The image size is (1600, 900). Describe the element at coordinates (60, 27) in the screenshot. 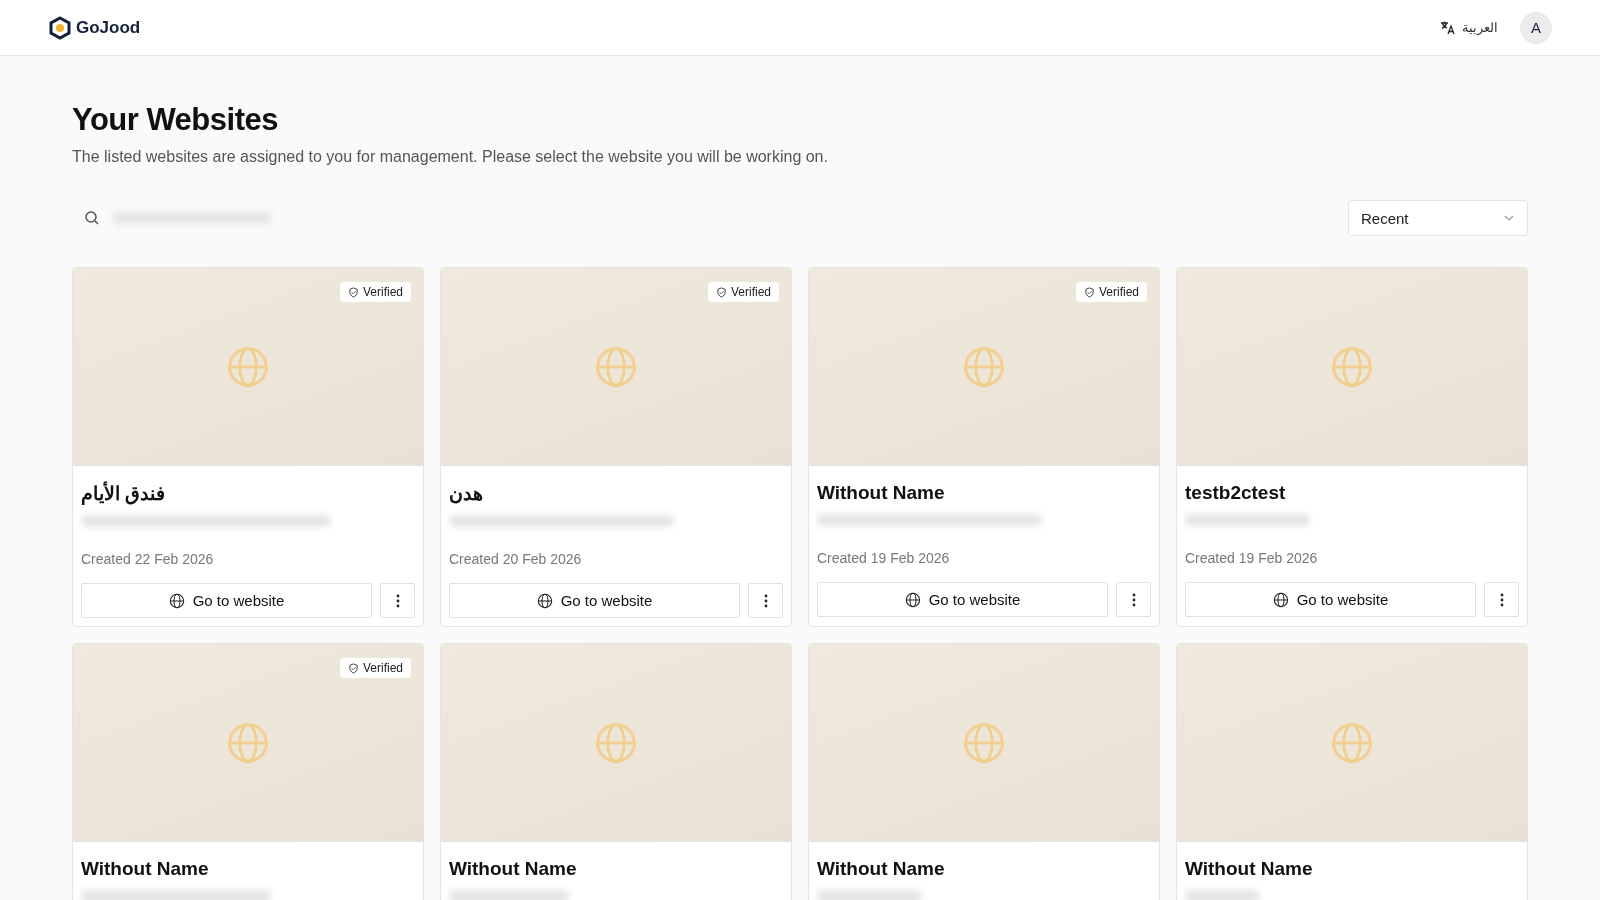

I see `hexagon-logo-icon` at that location.